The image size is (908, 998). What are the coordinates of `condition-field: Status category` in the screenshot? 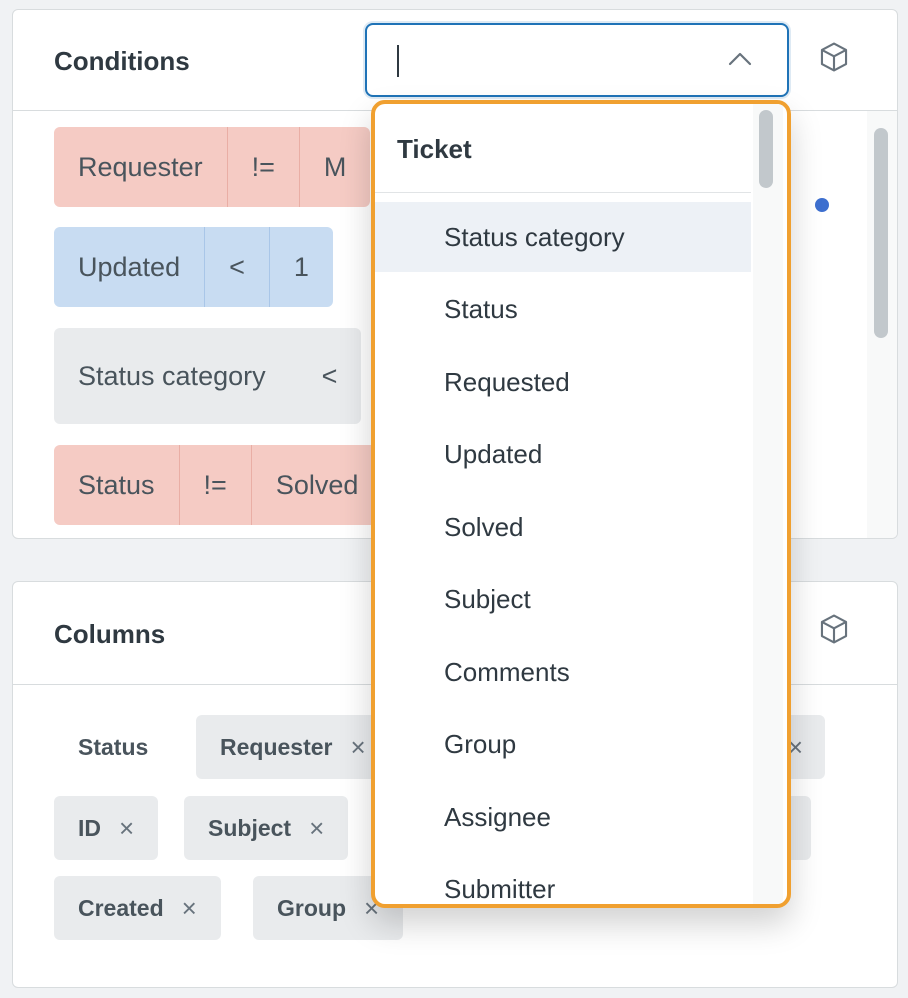 It's located at (172, 376).